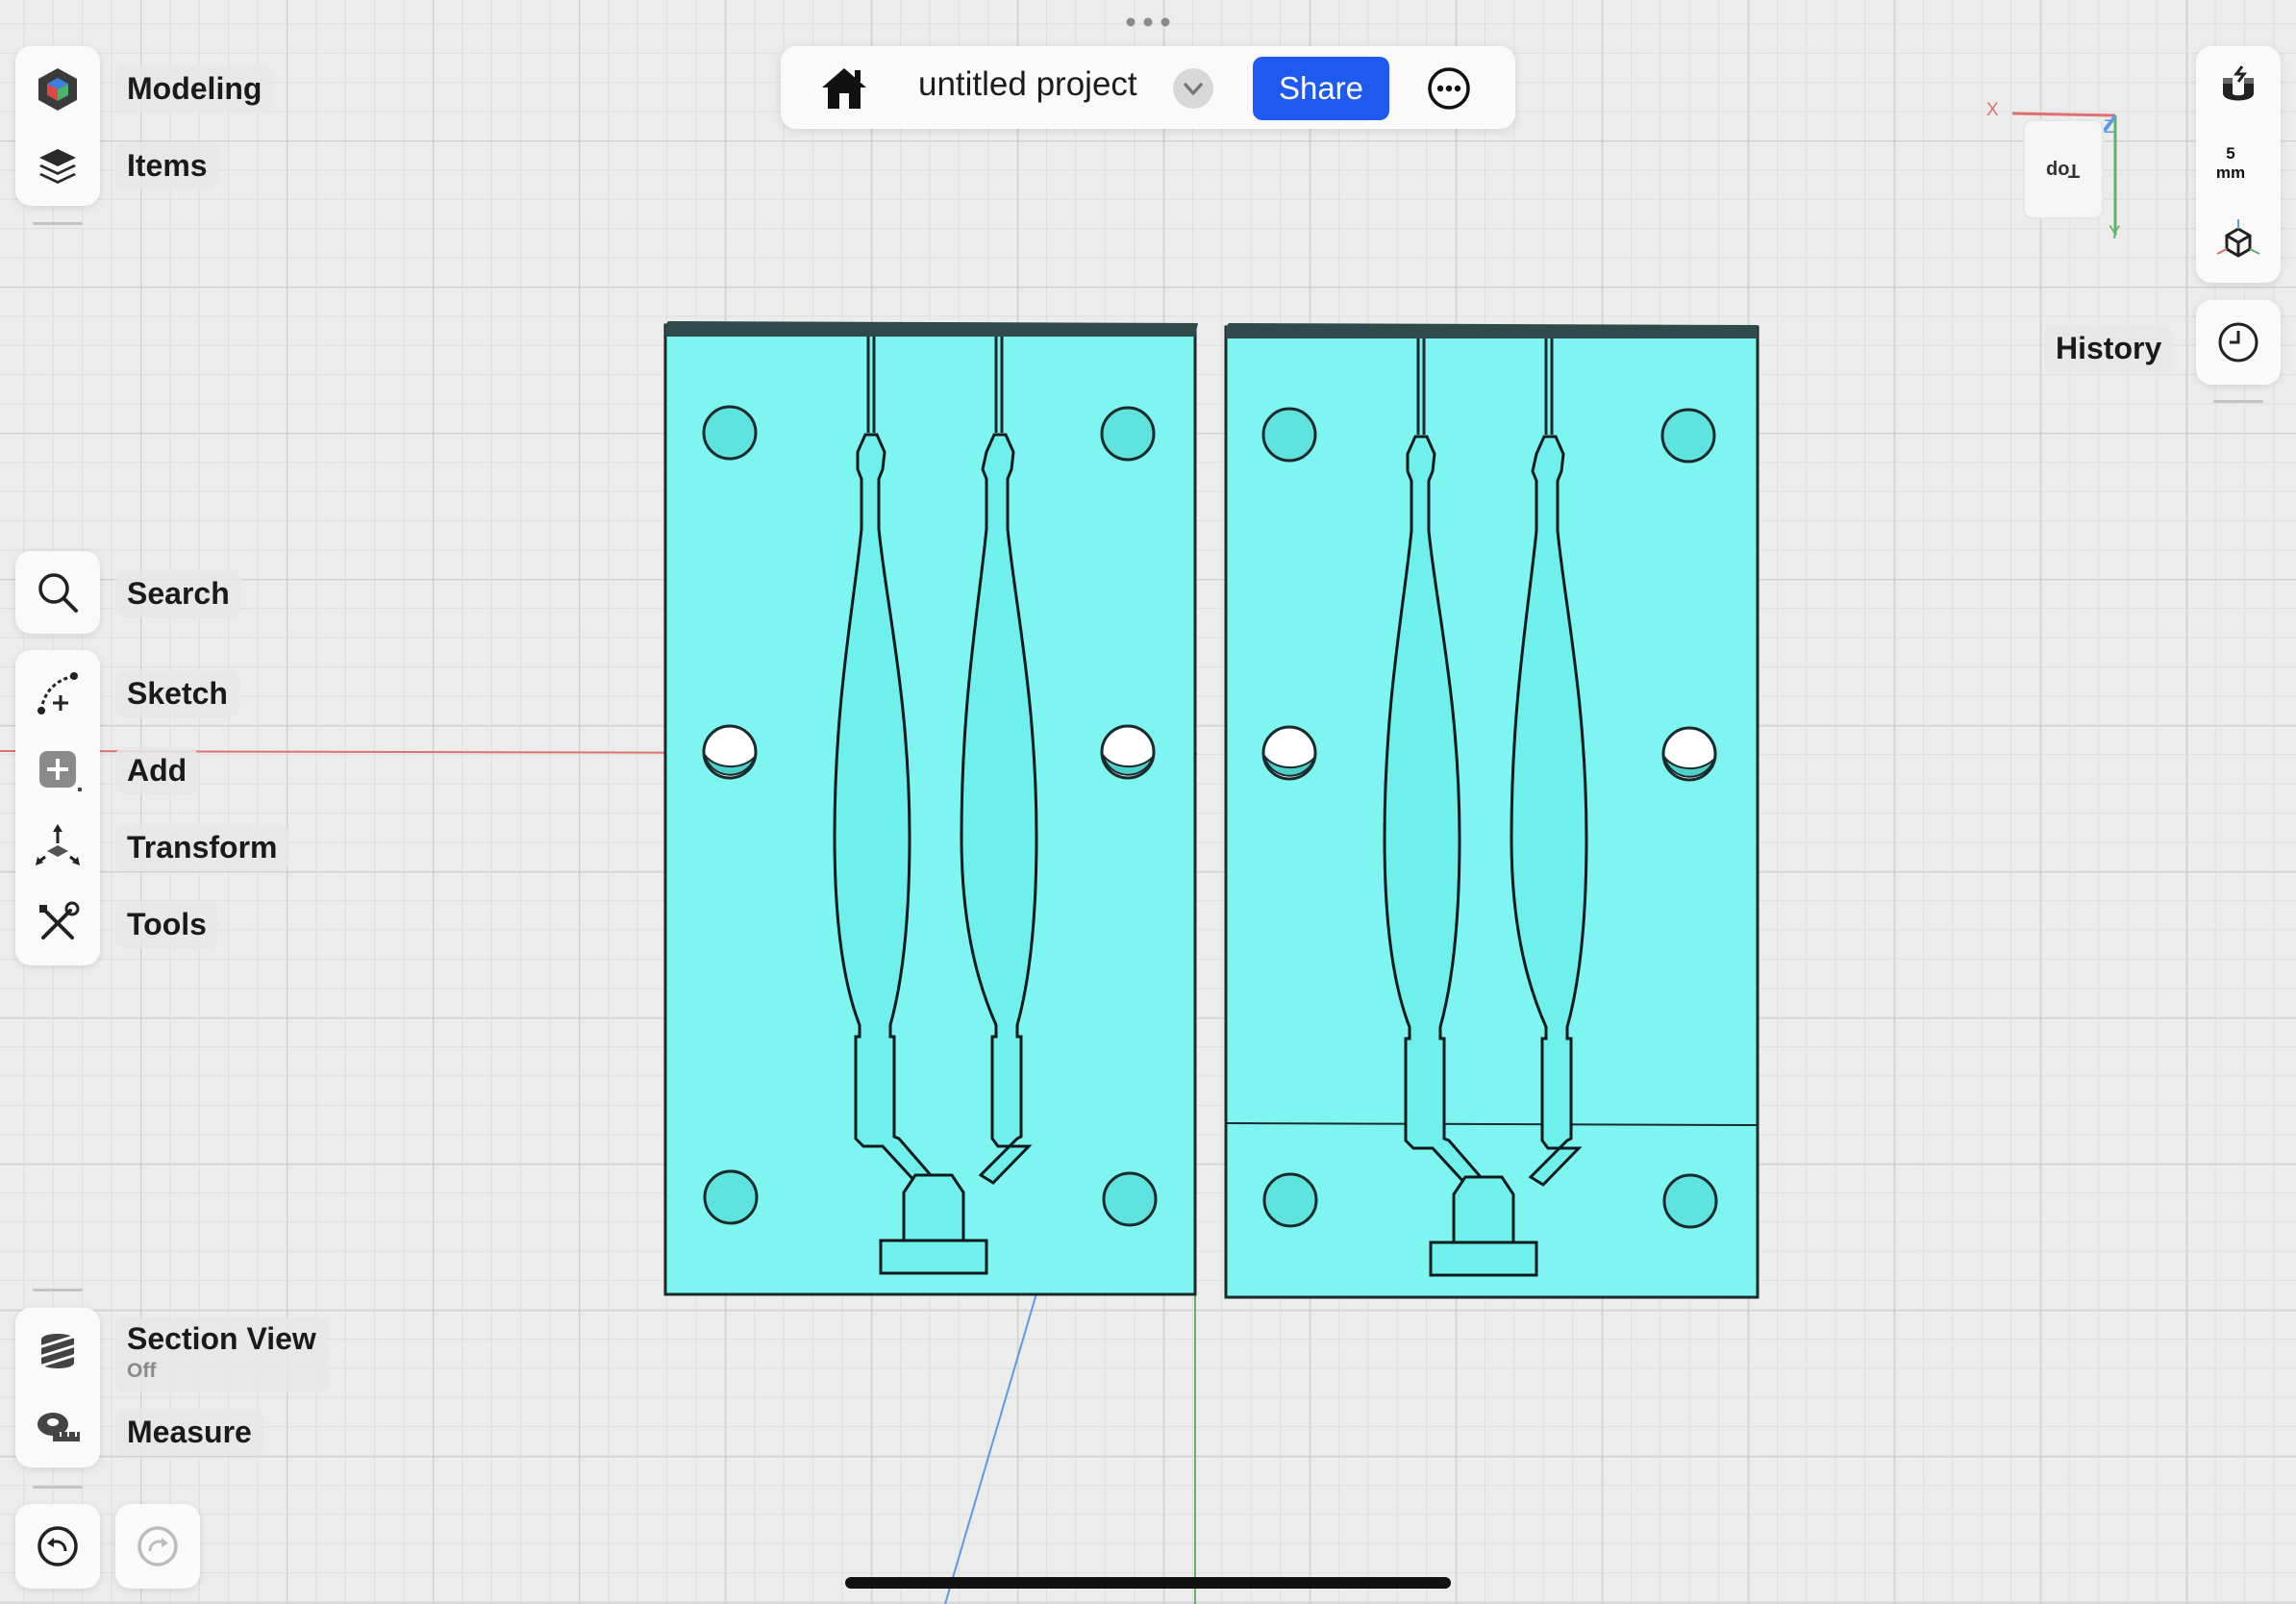  Describe the element at coordinates (1992, 110) in the screenshot. I see `x-axis-label: X` at that location.